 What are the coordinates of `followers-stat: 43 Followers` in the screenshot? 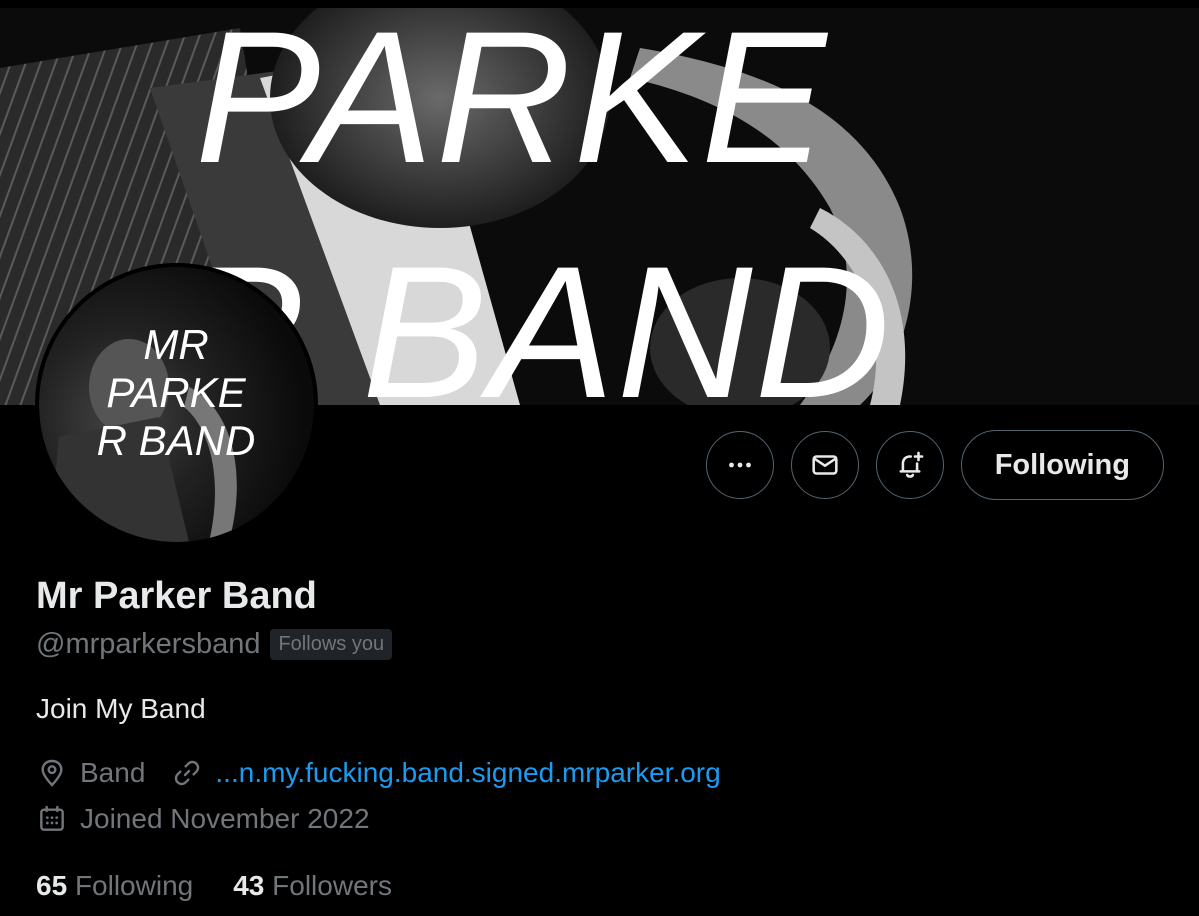 It's located at (312, 886).